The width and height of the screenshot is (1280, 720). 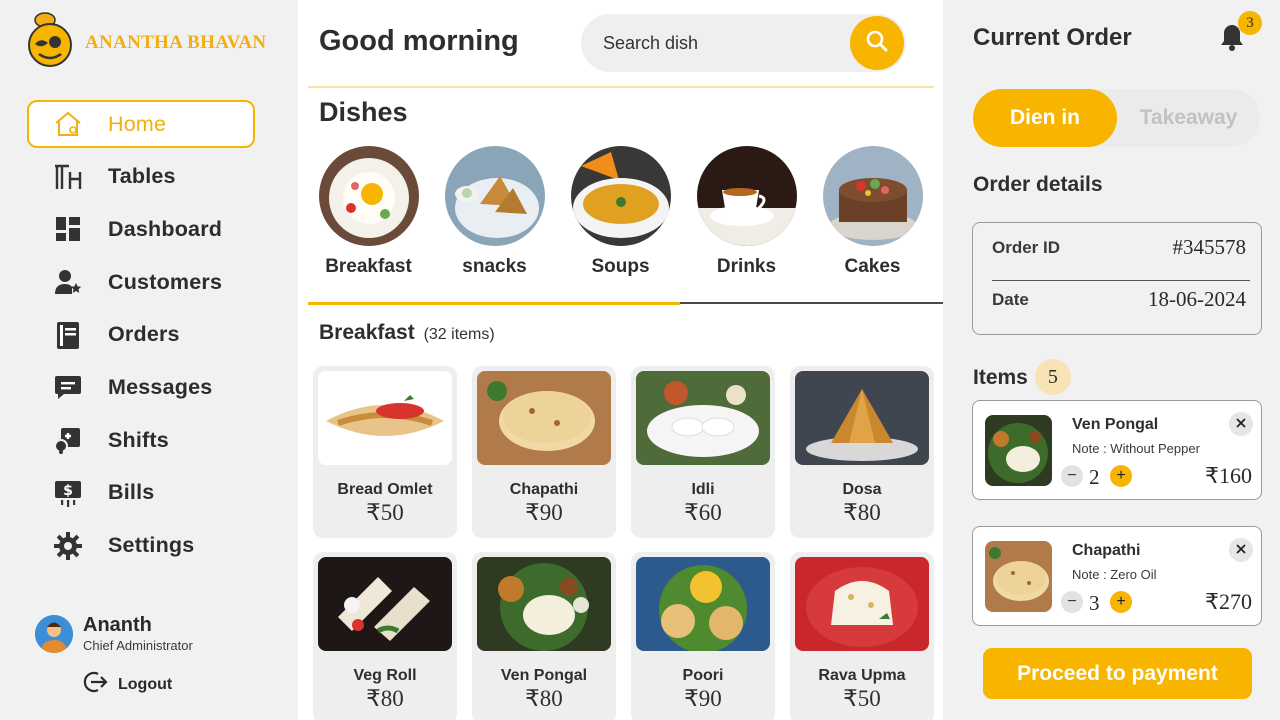 I want to click on notification-button: 3, so click(x=1240, y=33).